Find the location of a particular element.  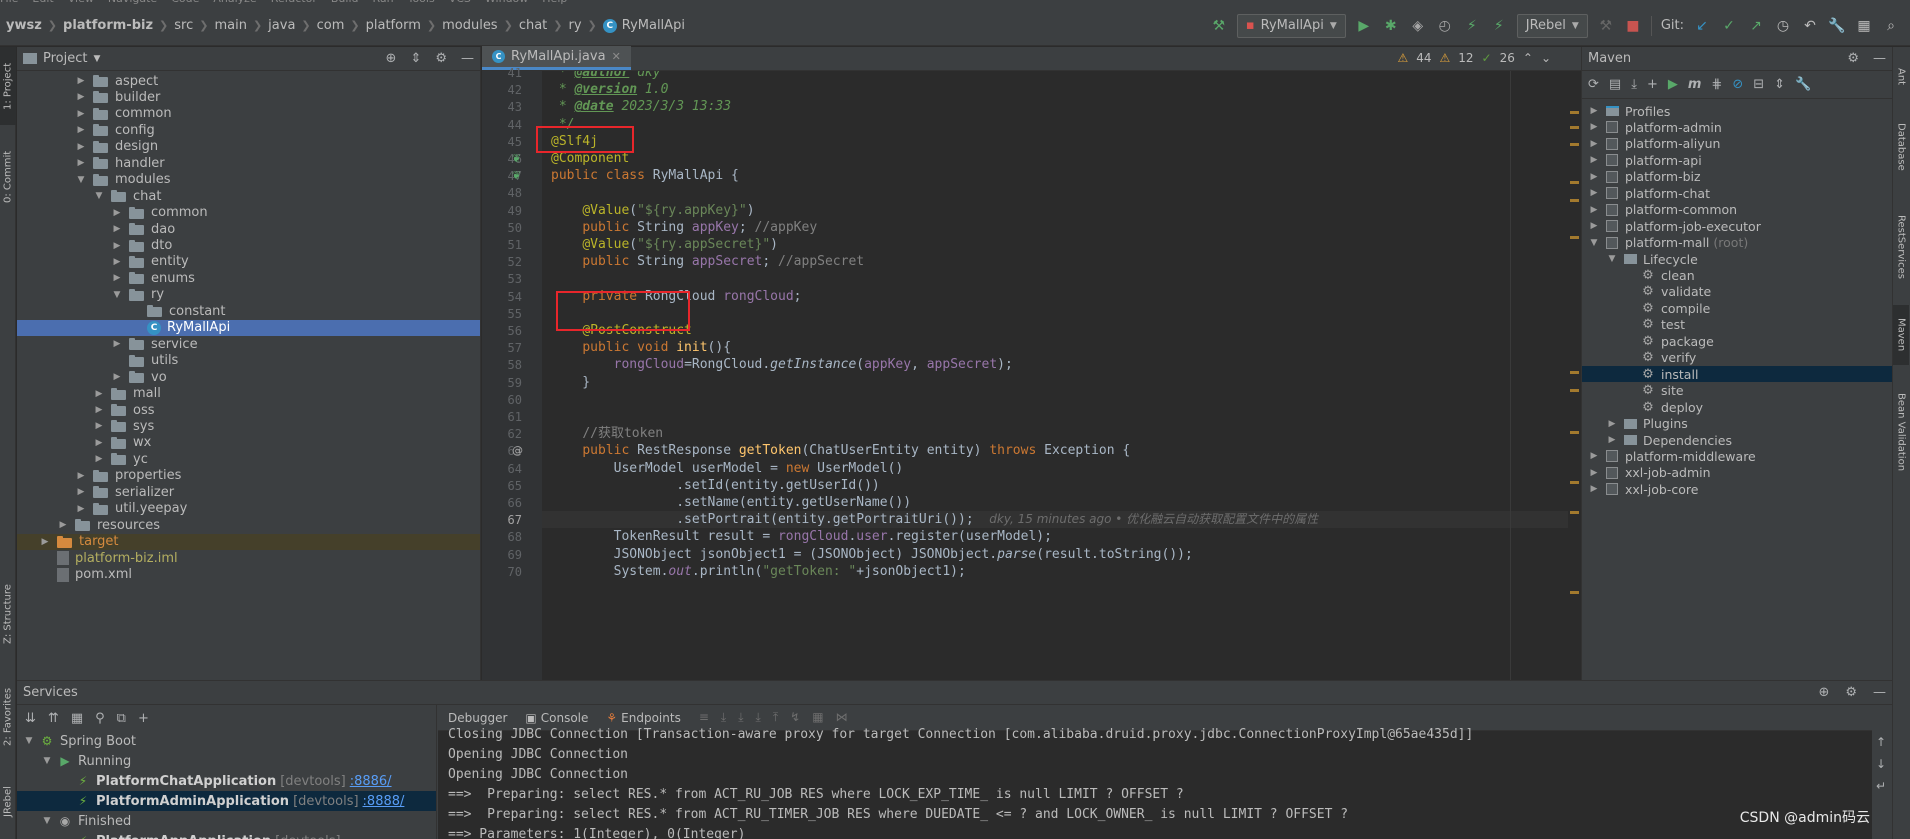

arrow-down-icon: ↓ is located at coordinates (1881, 764).